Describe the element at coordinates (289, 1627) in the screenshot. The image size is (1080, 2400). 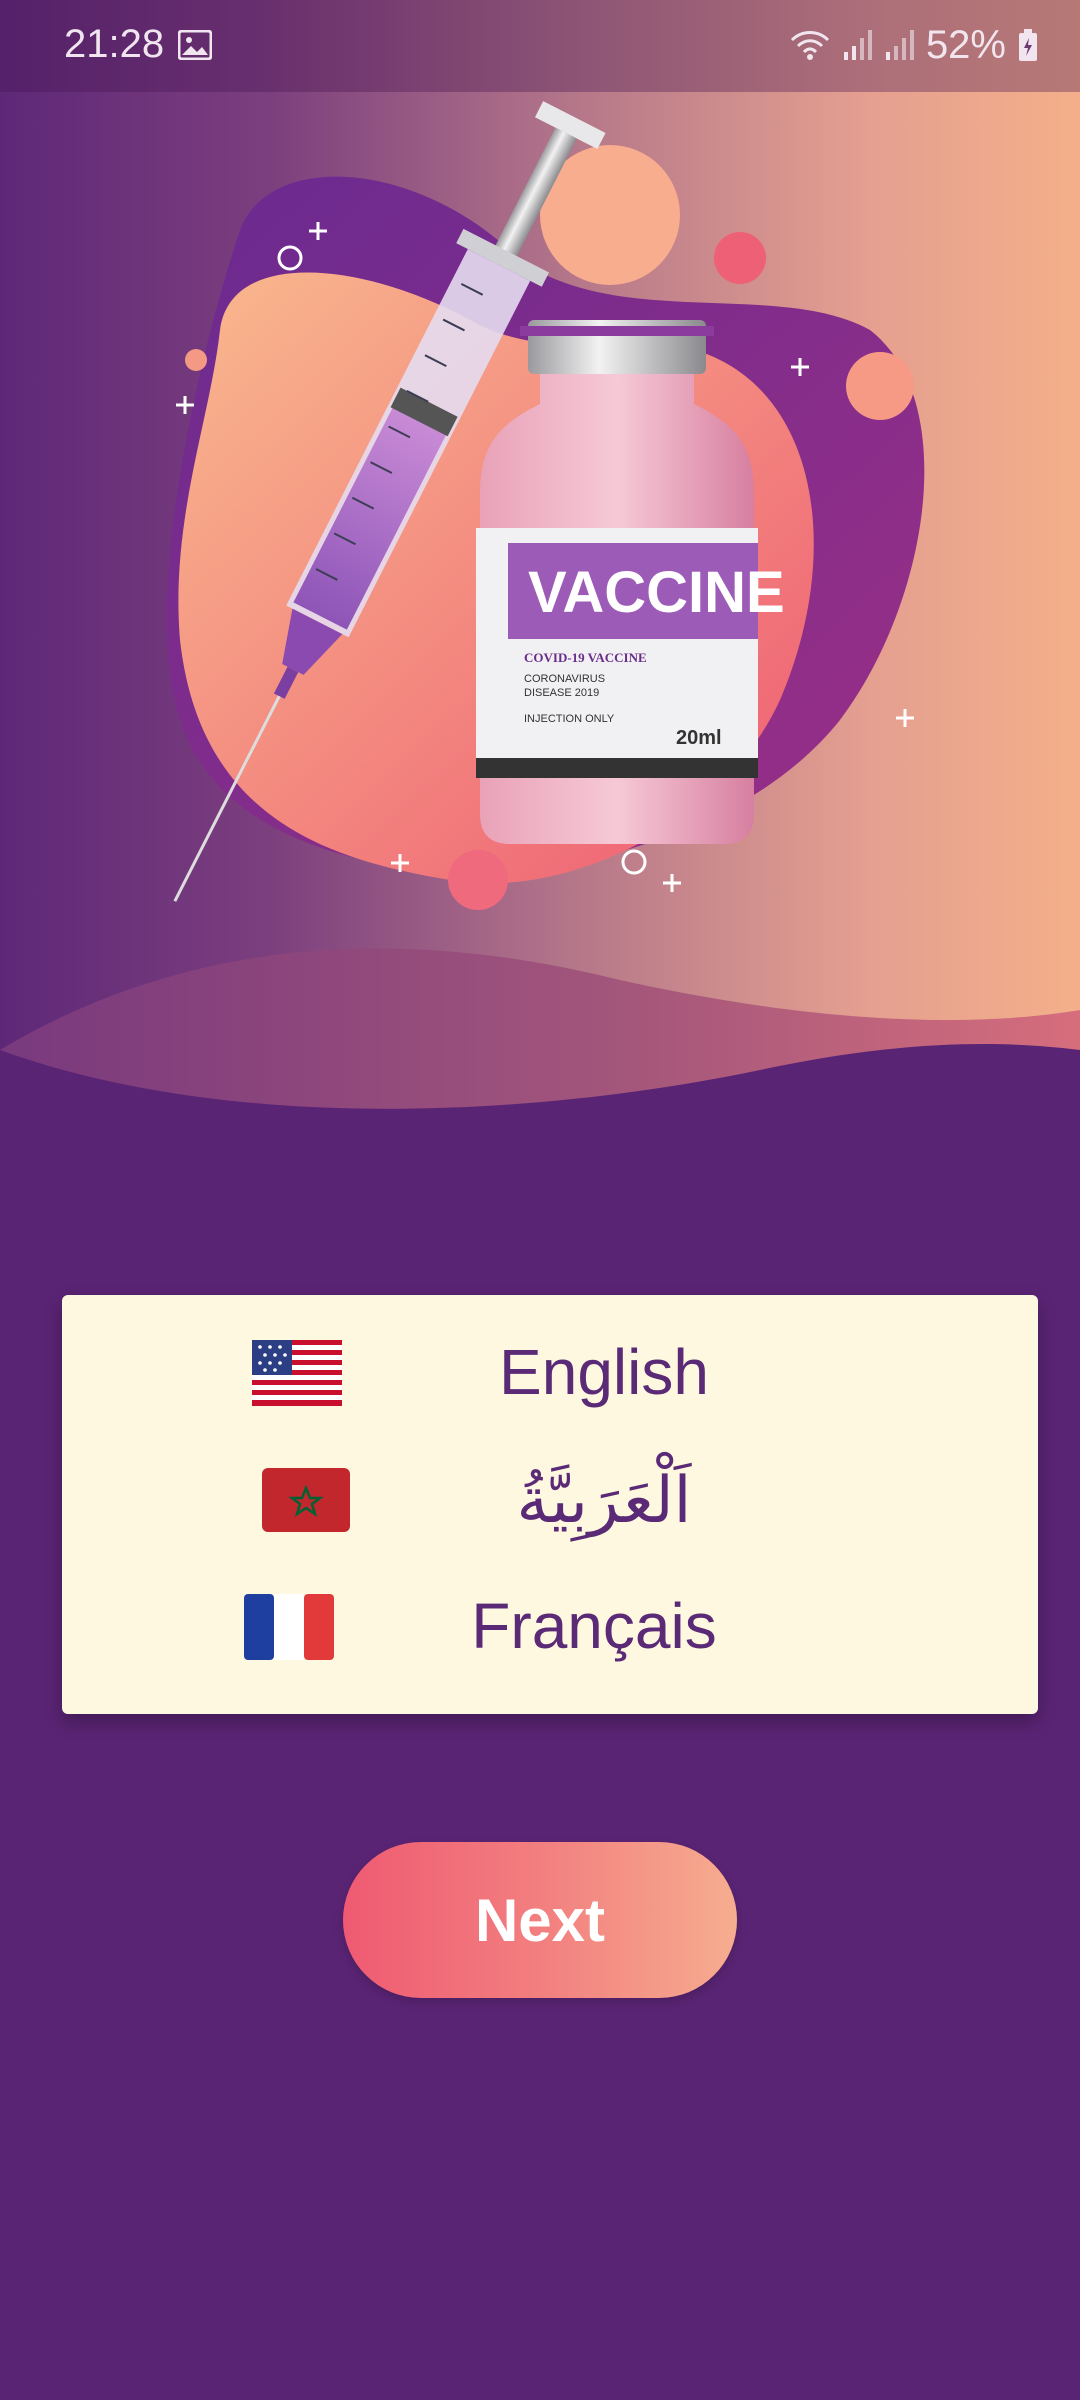
I see `france-flag-icon` at that location.